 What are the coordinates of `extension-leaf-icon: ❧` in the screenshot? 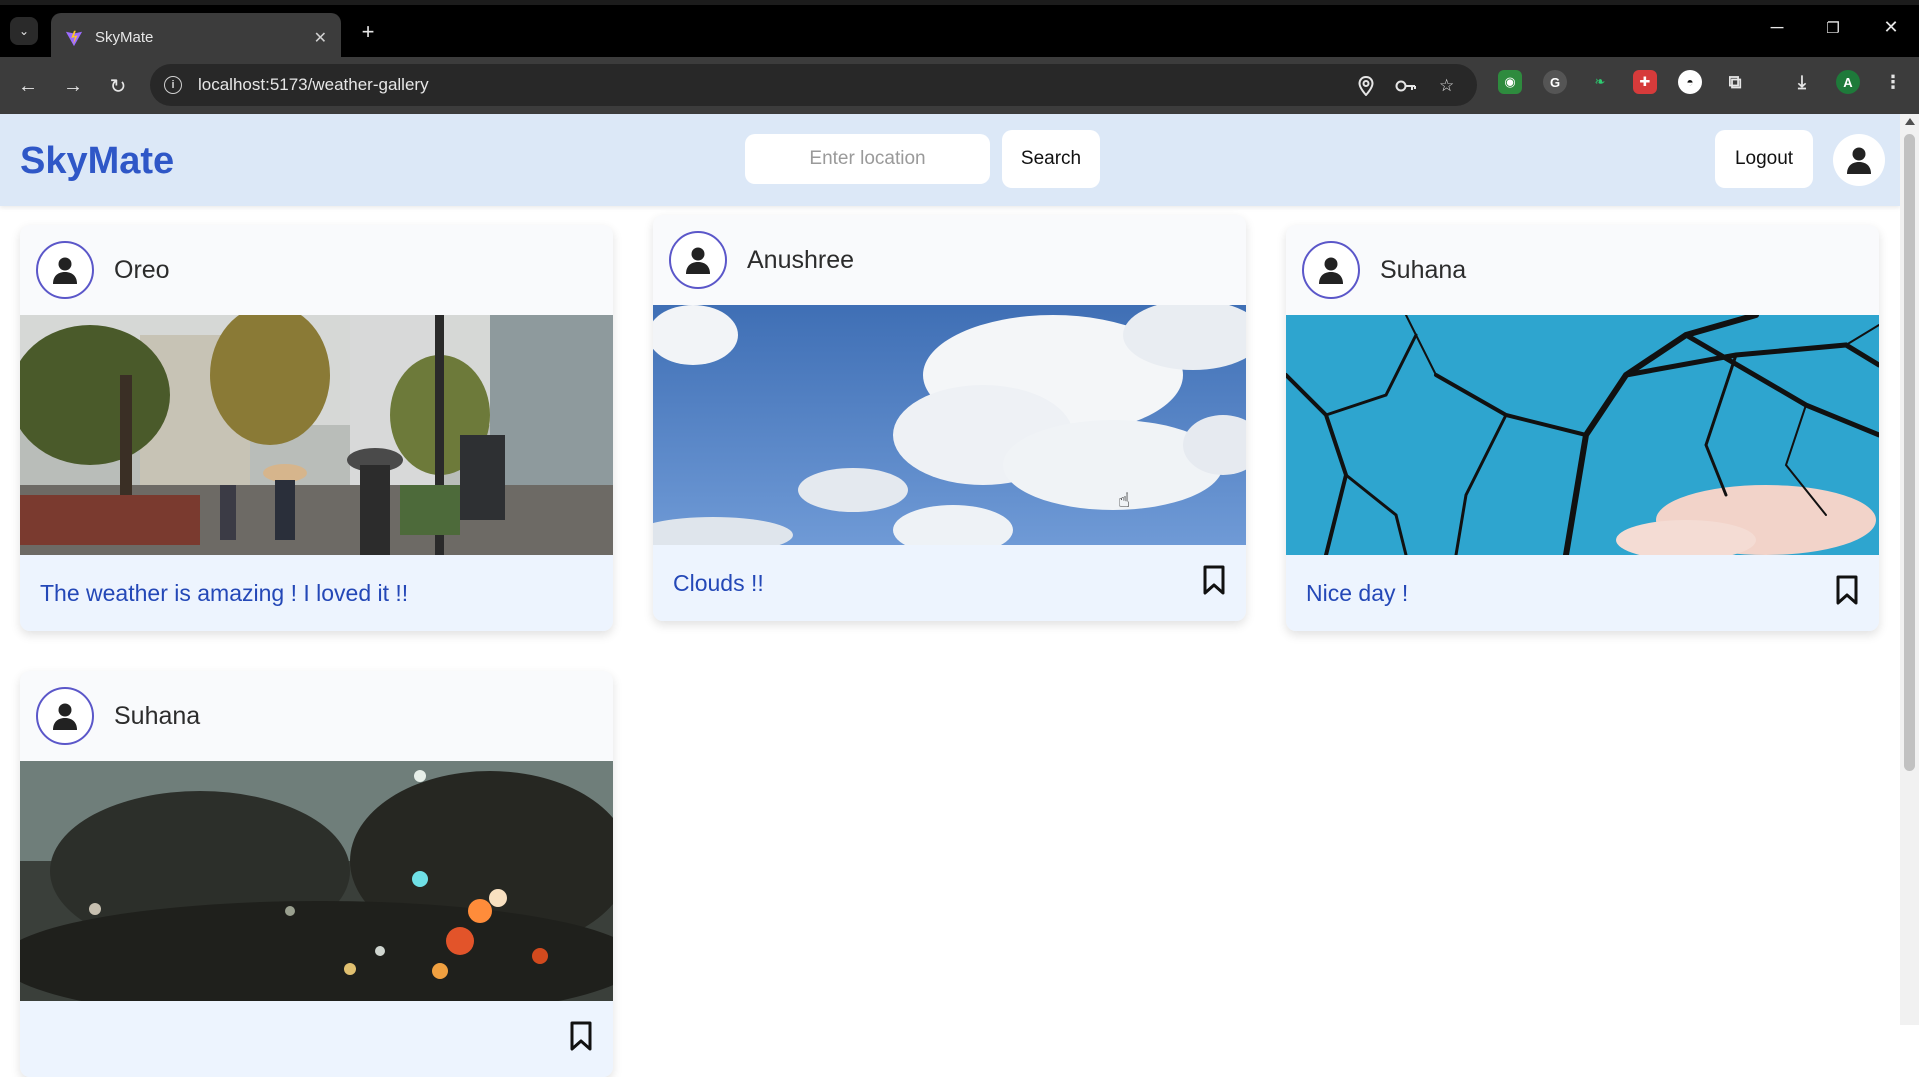 It's located at (1600, 82).